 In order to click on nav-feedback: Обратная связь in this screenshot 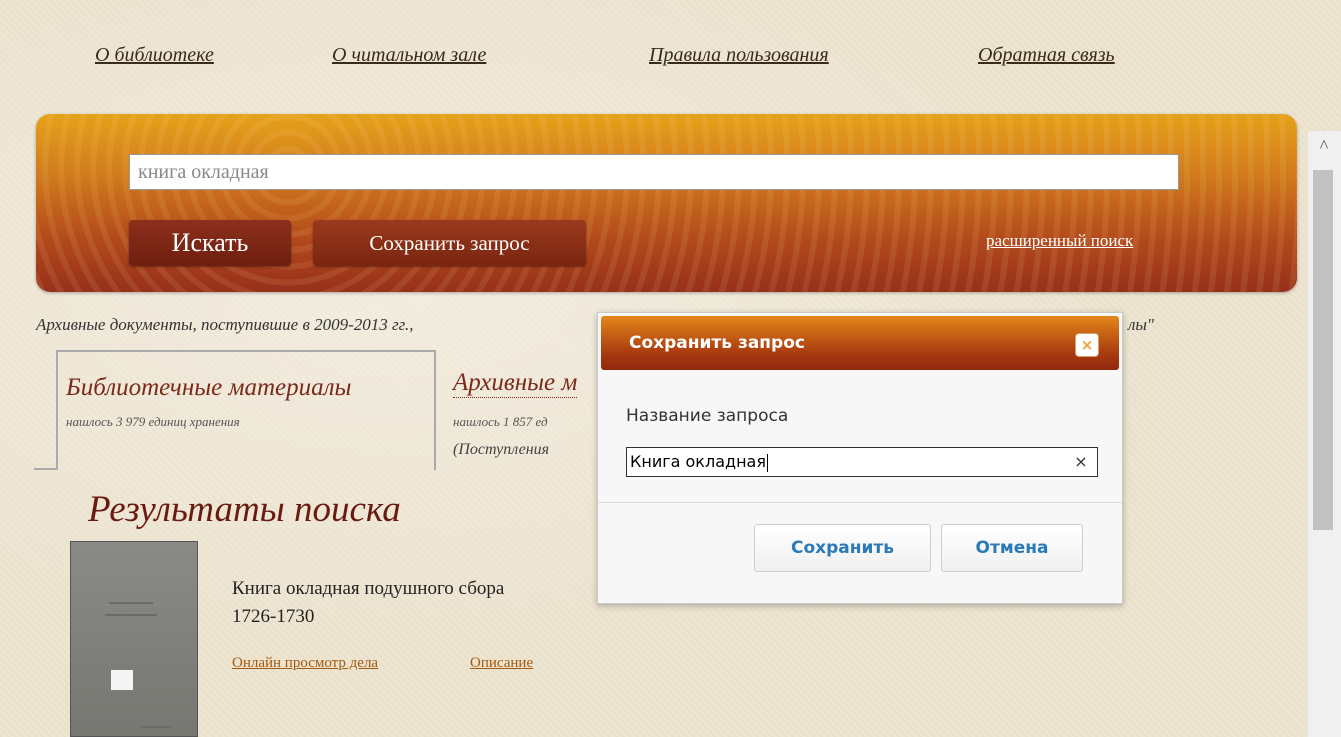, I will do `click(1046, 55)`.